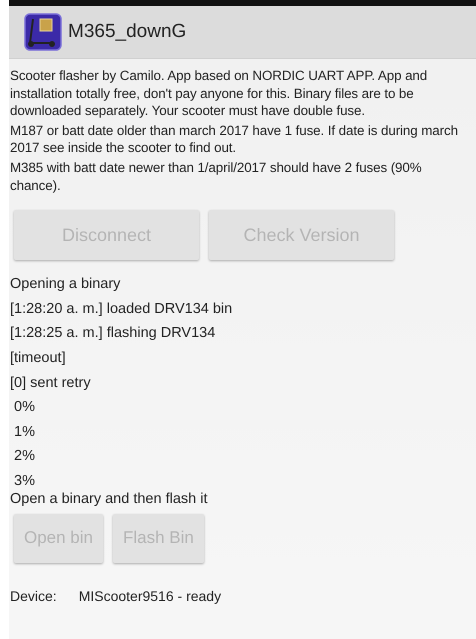  Describe the element at coordinates (122, 309) in the screenshot. I see `log-line: [1:28:20 a. m.] loaded DRV134 bin` at that location.